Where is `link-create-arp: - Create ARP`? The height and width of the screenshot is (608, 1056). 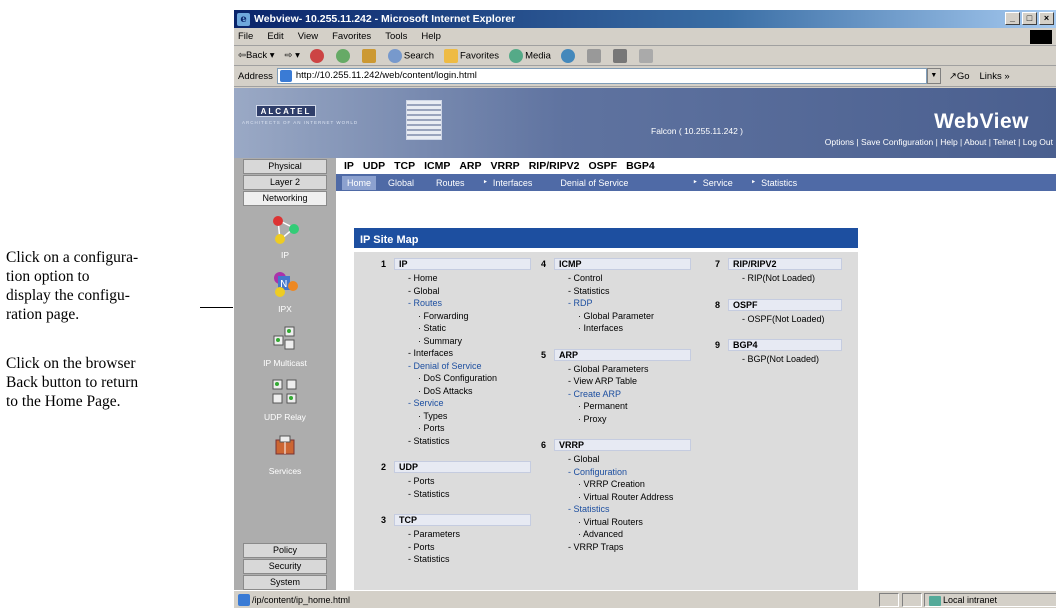 link-create-arp: - Create ARP is located at coordinates (629, 394).